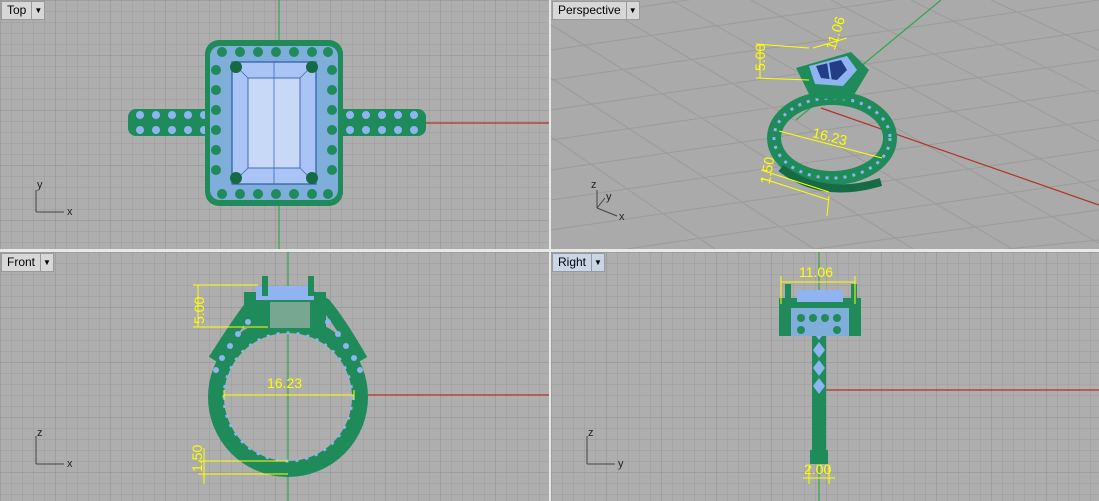 This screenshot has height=501, width=1099. Describe the element at coordinates (589, 10) in the screenshot. I see `viewport-label-perspective: Perspective` at that location.